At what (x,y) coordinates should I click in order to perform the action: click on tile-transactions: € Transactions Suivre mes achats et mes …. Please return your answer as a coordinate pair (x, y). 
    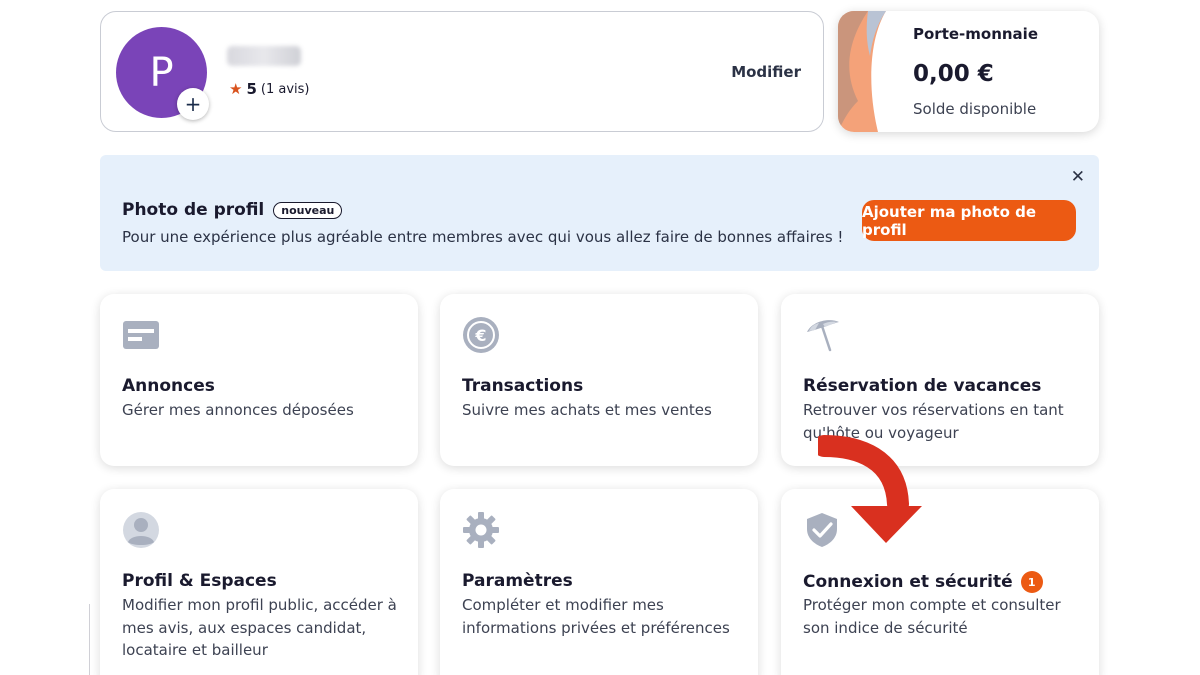
    Looking at the image, I should click on (599, 380).